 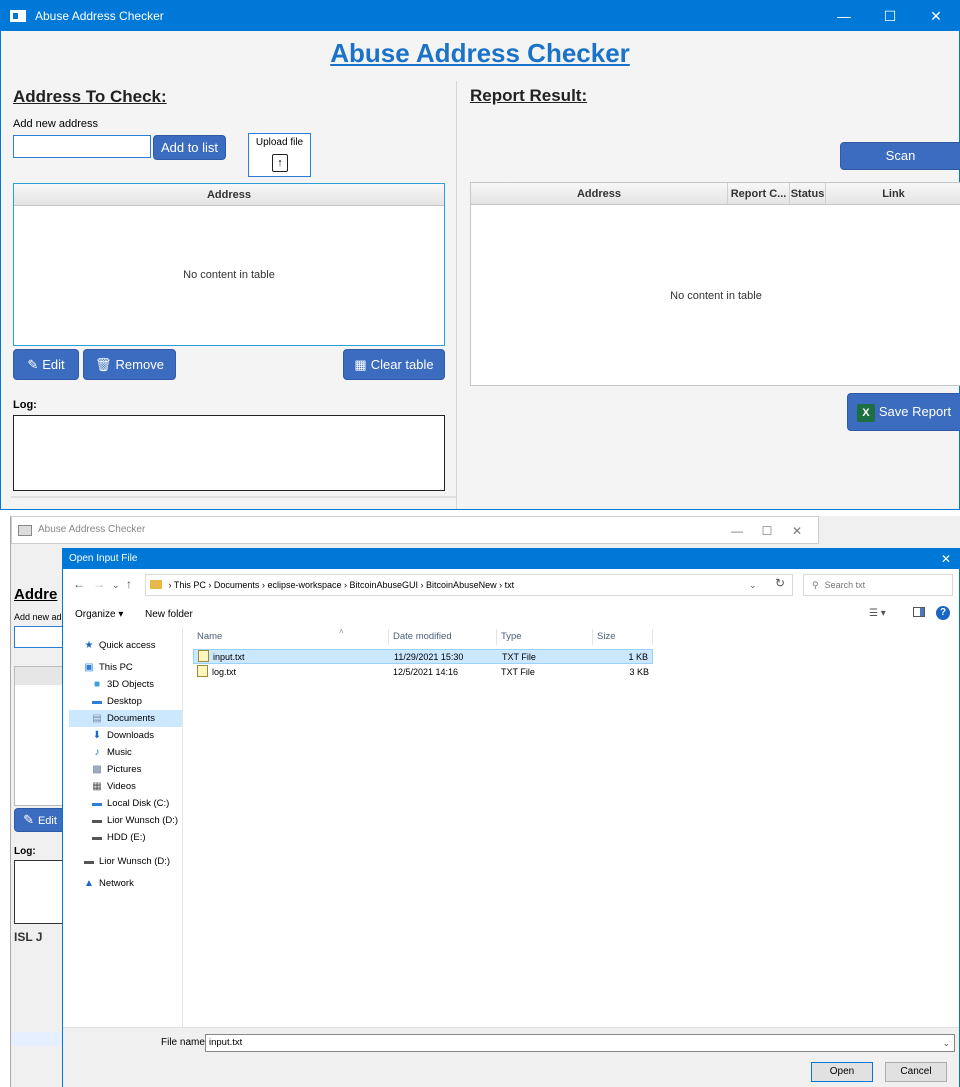 What do you see at coordinates (304, 585) in the screenshot?
I see `breadcrumb-eclipse-workspace: eclipse-workspace` at bounding box center [304, 585].